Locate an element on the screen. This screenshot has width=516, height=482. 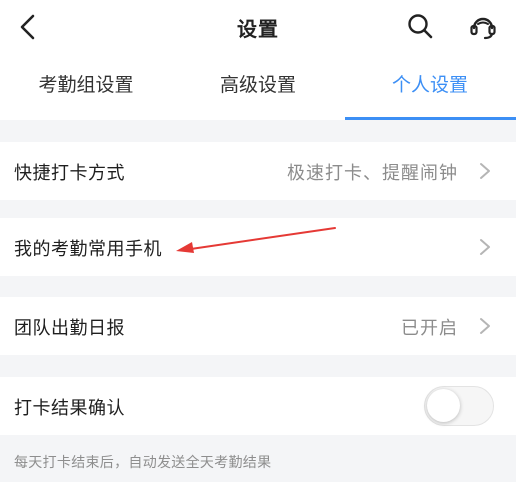
top-bar: 设置 is located at coordinates (258, 28).